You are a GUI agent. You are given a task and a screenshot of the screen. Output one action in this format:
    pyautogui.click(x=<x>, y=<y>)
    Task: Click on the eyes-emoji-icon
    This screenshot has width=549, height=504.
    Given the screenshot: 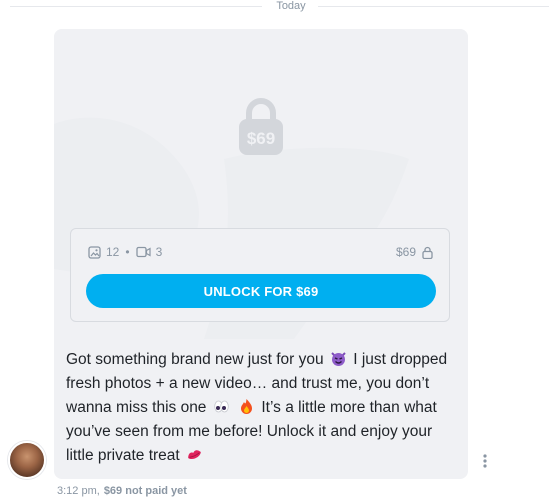 What is the action you would take?
    pyautogui.click(x=221, y=406)
    